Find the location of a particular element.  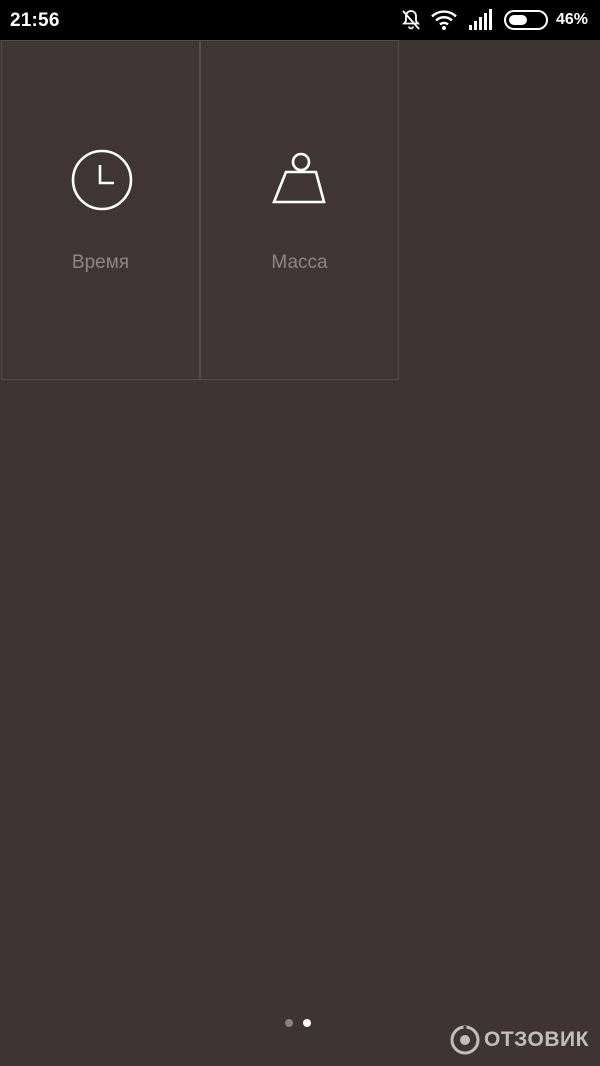

bell-off-icon is located at coordinates (411, 20).